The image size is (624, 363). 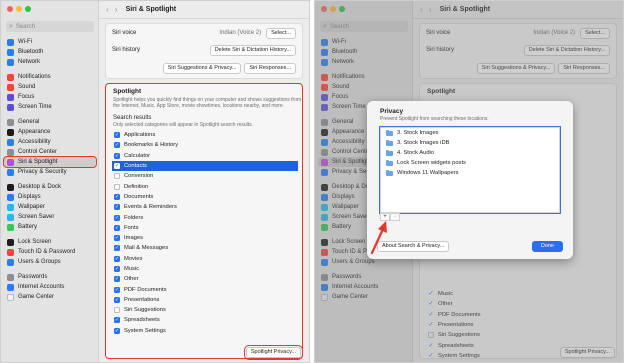 I want to click on add-remove-controls: + −, so click(x=390, y=217).